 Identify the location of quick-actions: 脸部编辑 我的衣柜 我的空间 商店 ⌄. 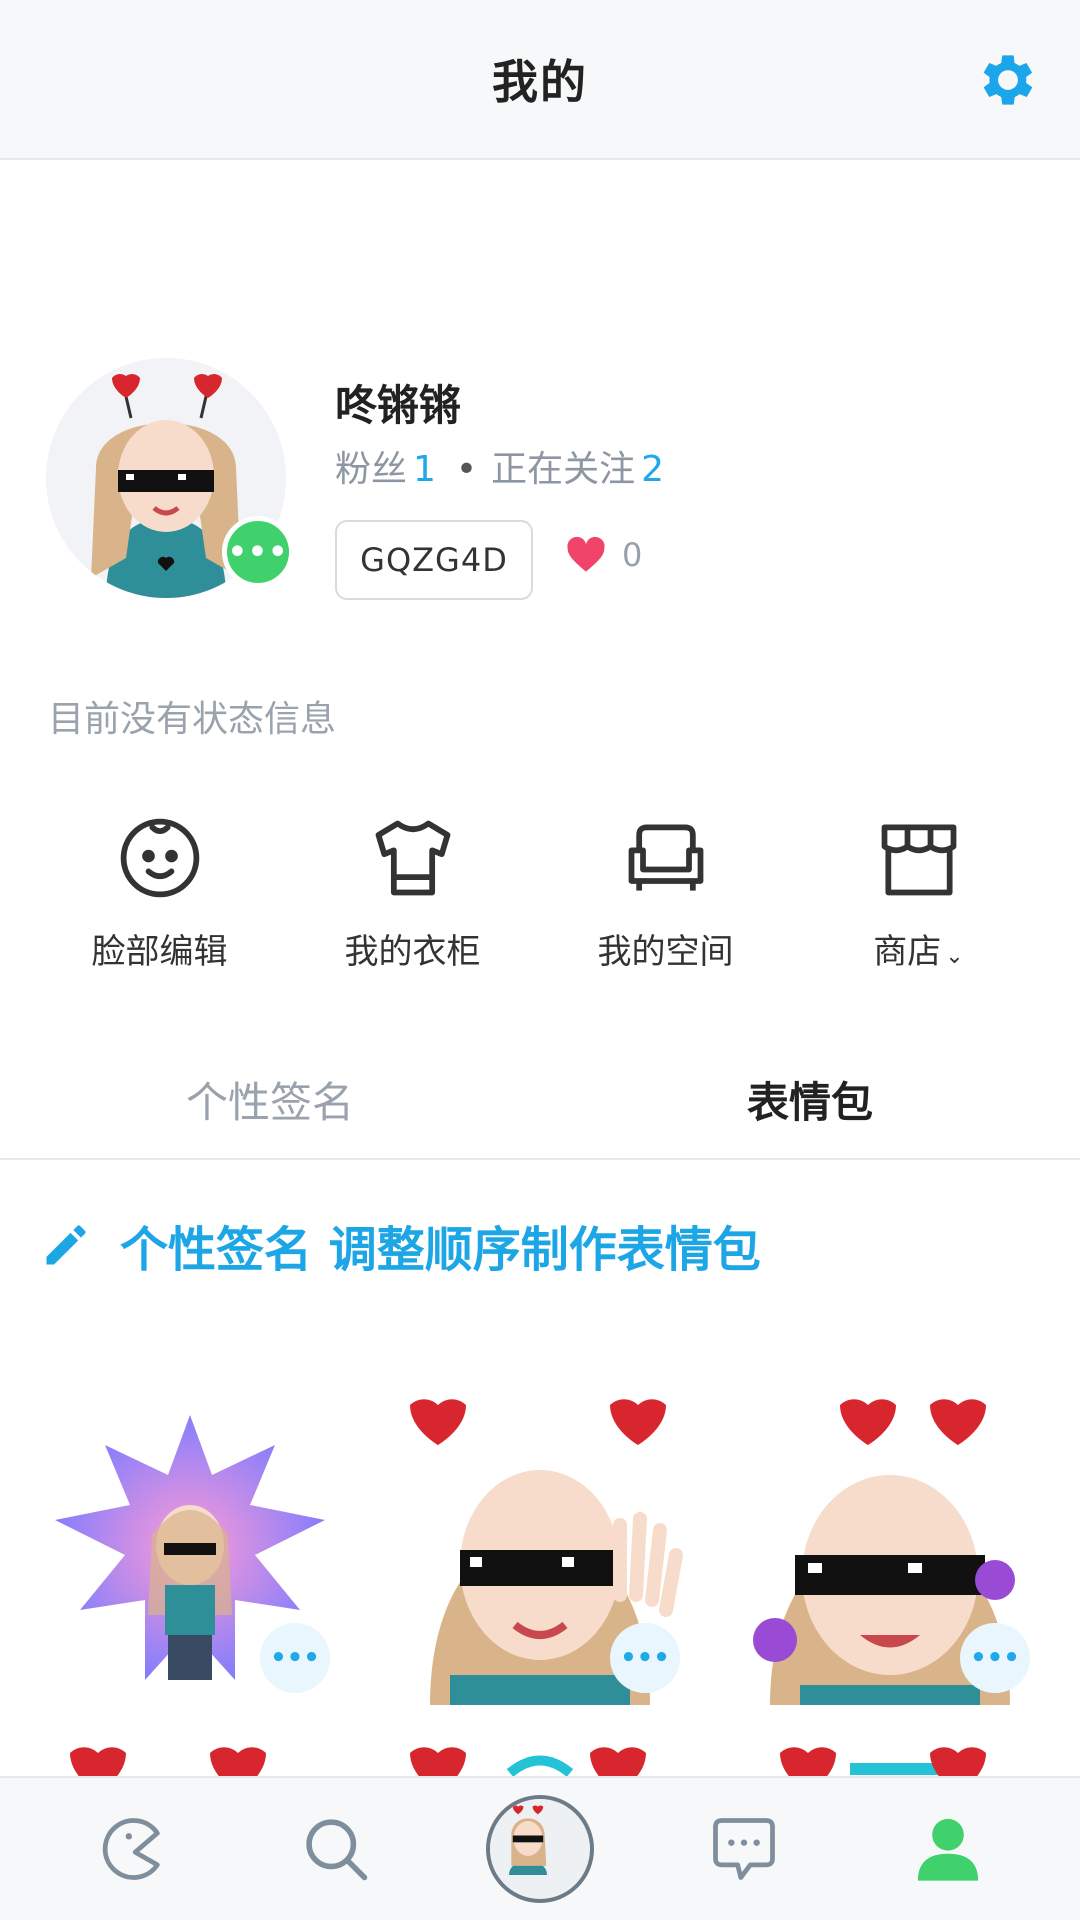
(540, 892).